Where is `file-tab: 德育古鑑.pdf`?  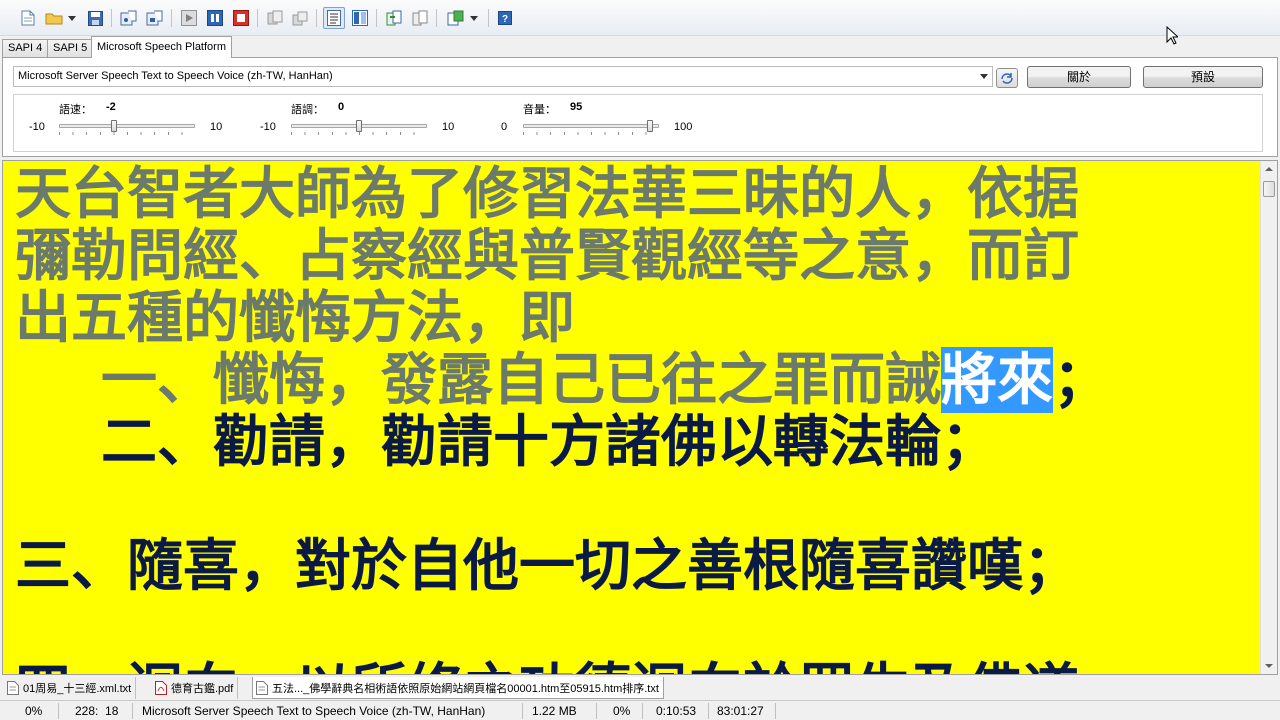 file-tab: 德育古鑑.pdf is located at coordinates (195, 688).